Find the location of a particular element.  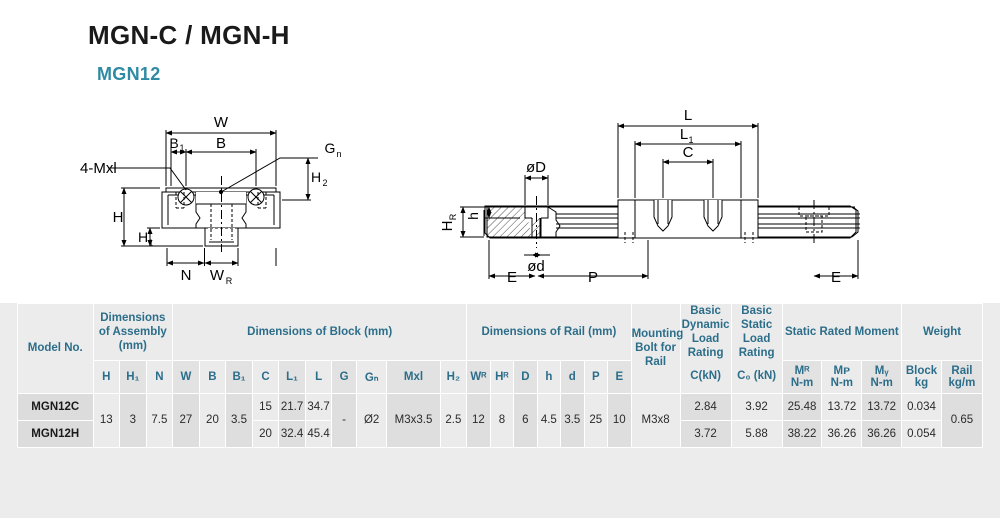

label-Gn: G is located at coordinates (330, 148).